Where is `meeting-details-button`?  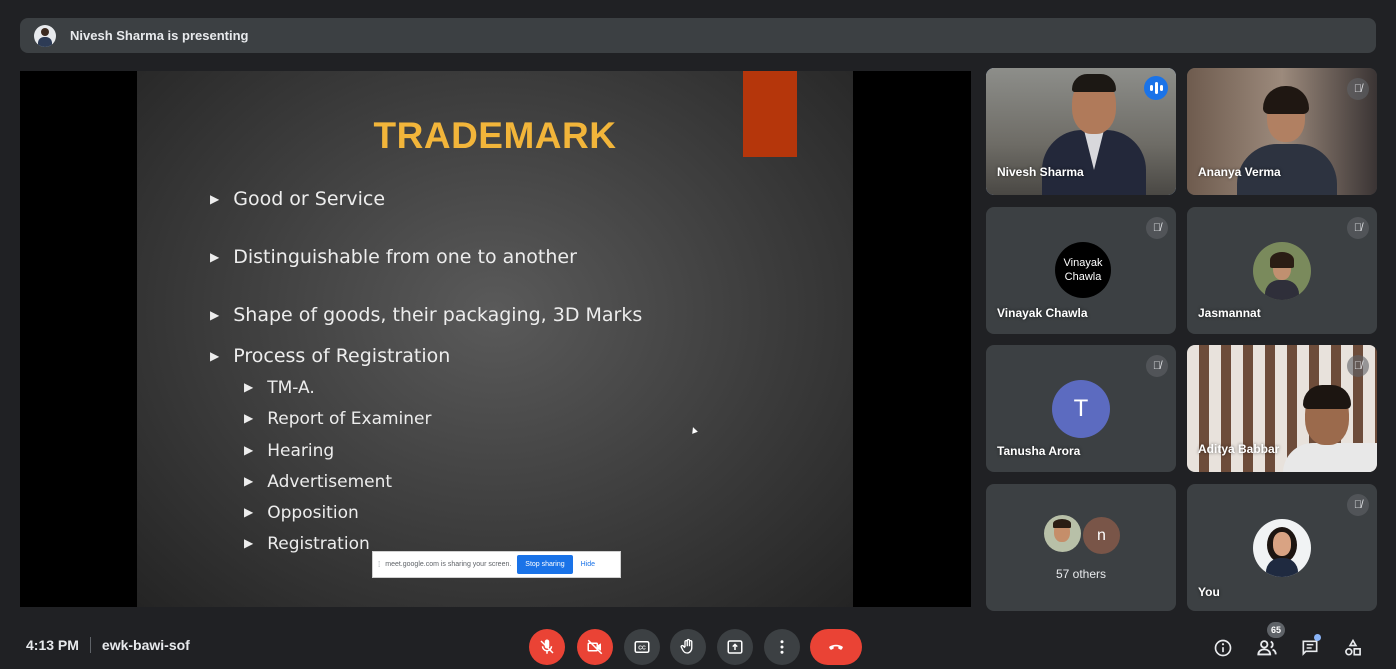 meeting-details-button is located at coordinates (1223, 648).